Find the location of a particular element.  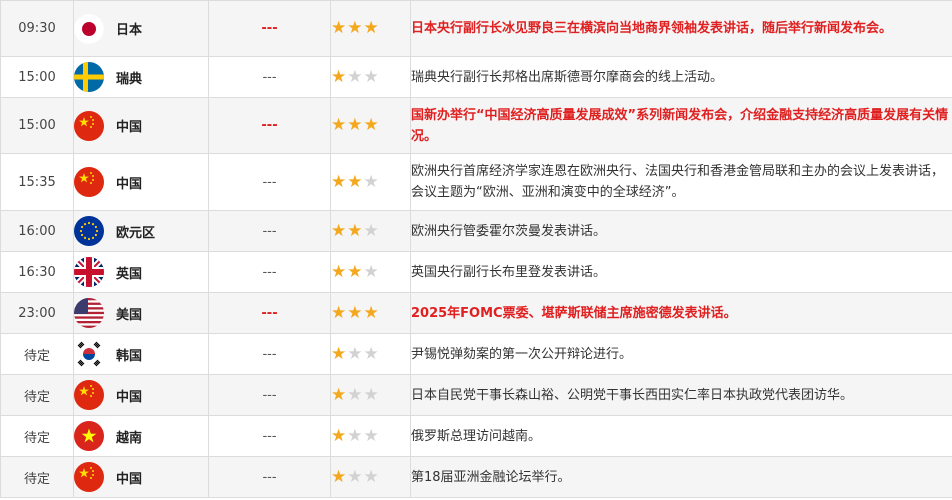

event-description: 俄罗斯总理访问越南。 is located at coordinates (681, 436).